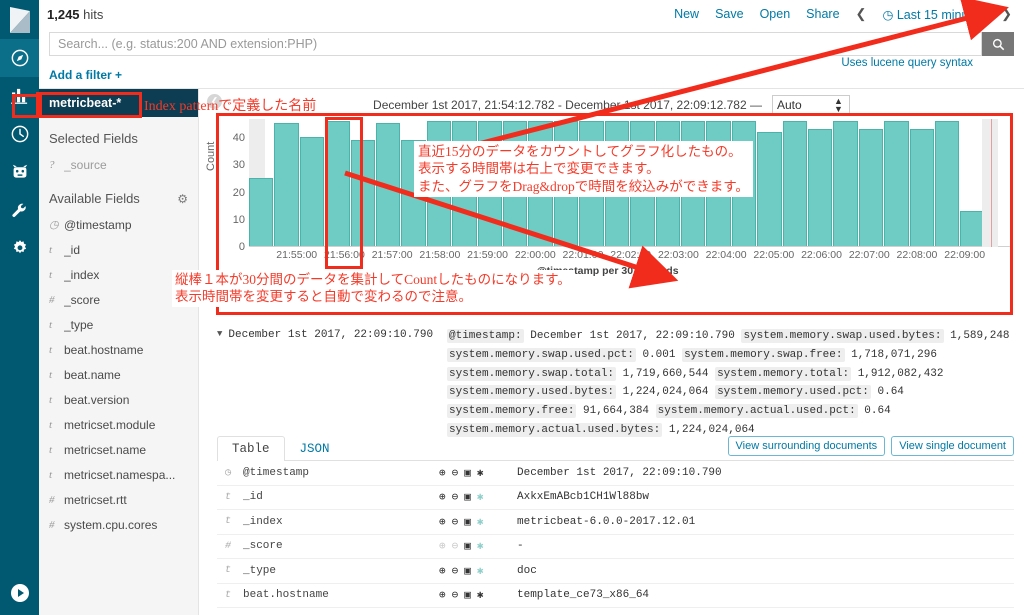  What do you see at coordinates (79, 324) in the screenshot?
I see `field-name-label: _type` at bounding box center [79, 324].